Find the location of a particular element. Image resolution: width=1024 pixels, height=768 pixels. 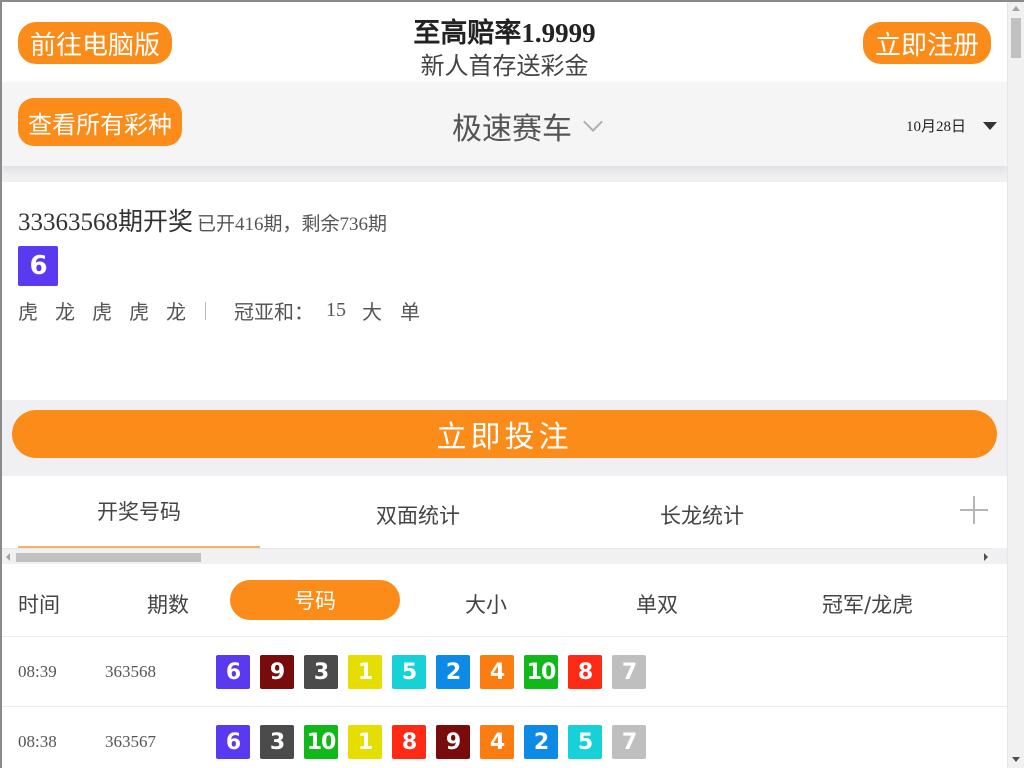

dragon-tiger-2: 龙 is located at coordinates (65, 312).